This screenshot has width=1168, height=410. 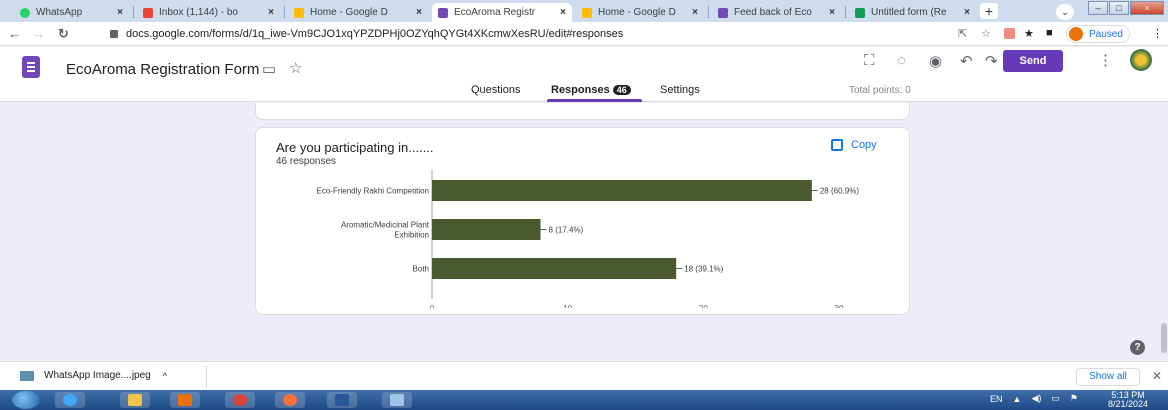 What do you see at coordinates (1141, 60) in the screenshot?
I see `user-avatar` at bounding box center [1141, 60].